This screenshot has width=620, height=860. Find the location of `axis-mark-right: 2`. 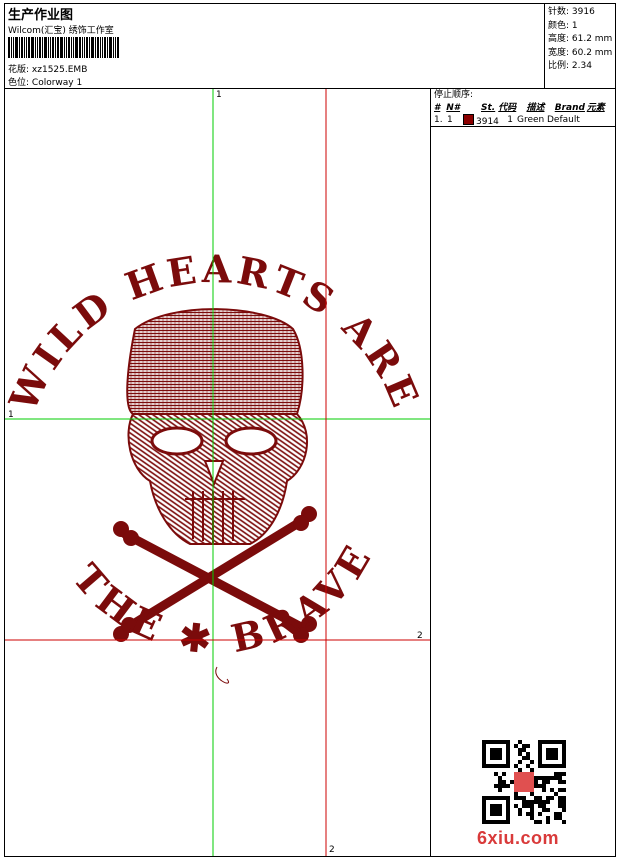

axis-mark-right: 2 is located at coordinates (420, 636).